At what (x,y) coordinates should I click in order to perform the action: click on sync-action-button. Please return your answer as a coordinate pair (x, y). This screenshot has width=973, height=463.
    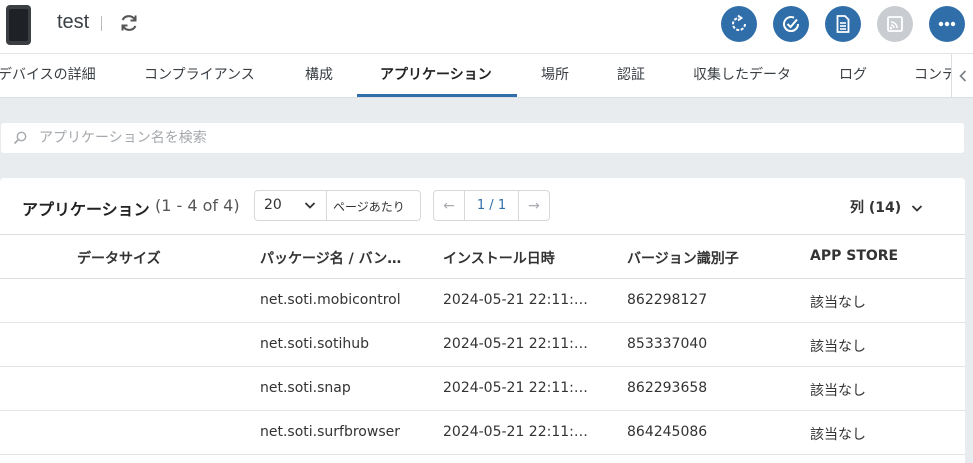
    Looking at the image, I should click on (739, 24).